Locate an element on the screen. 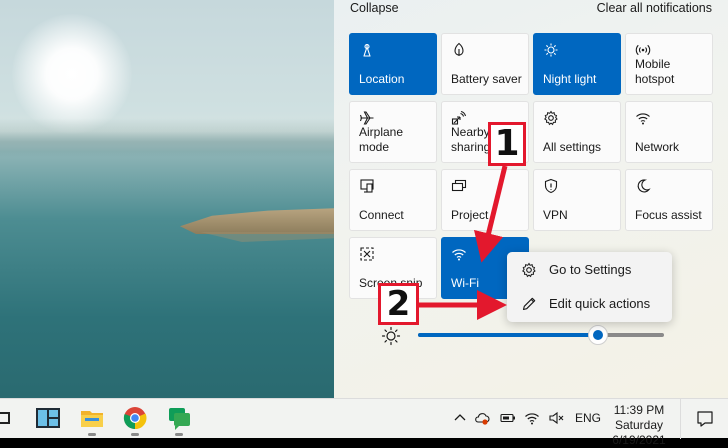  clock-time: 11:39 PM is located at coordinates (639, 410).